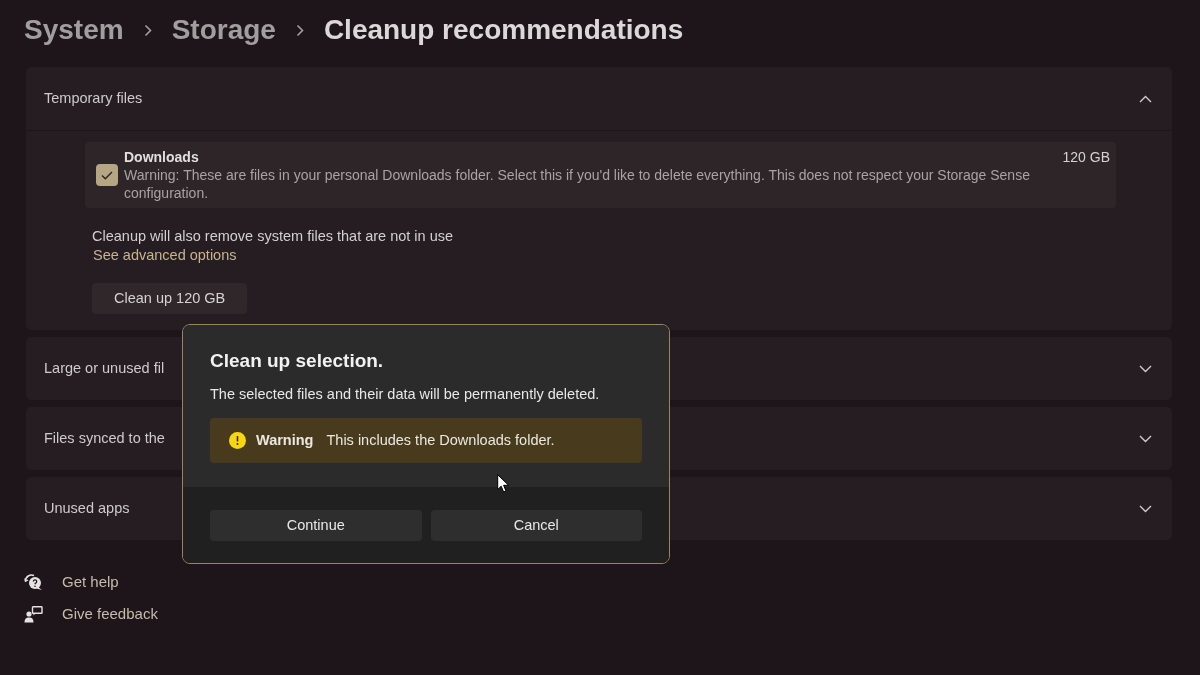 This screenshot has height=675, width=1200. Describe the element at coordinates (405, 394) in the screenshot. I see `dialog-message: The selected files and their data will be permanently deleted.` at that location.